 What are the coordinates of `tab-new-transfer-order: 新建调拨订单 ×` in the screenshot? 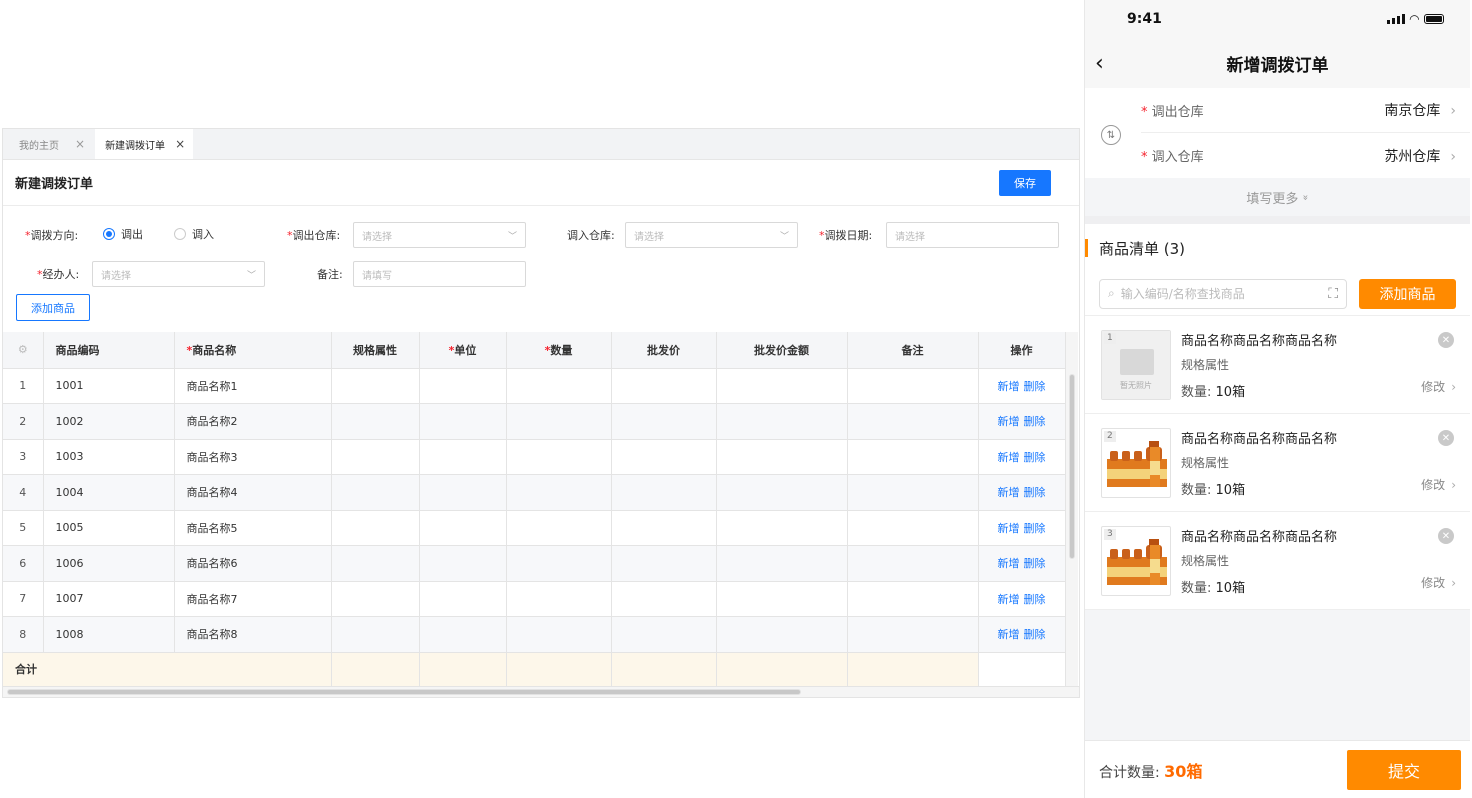 It's located at (144, 144).